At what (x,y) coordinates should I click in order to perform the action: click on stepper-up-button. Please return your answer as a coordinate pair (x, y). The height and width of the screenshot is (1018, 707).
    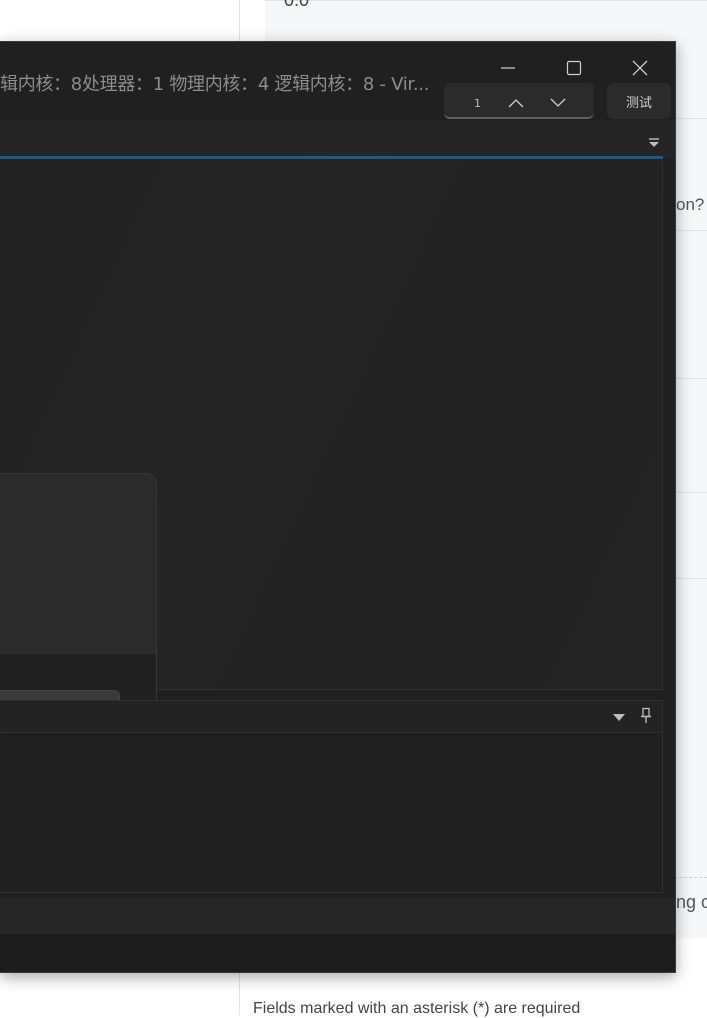
    Looking at the image, I should click on (516, 103).